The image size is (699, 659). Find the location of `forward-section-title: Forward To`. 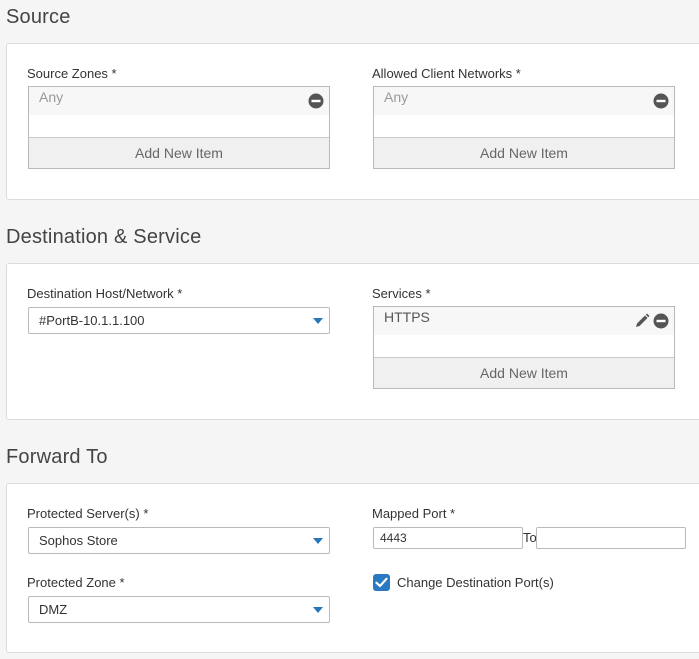

forward-section-title: Forward To is located at coordinates (57, 457).